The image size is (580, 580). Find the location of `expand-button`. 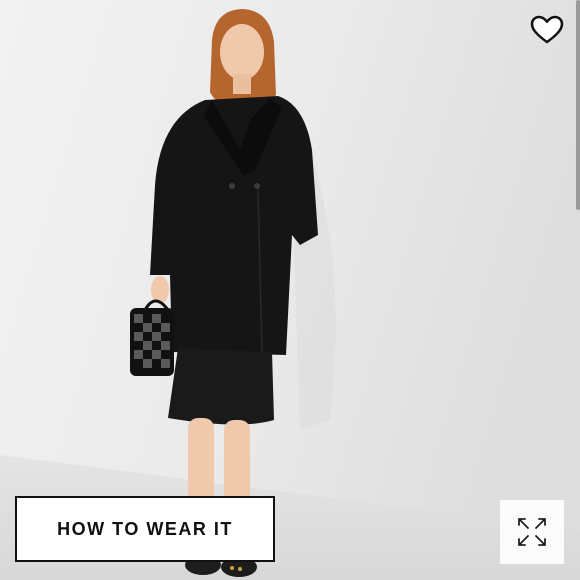

expand-button is located at coordinates (532, 532).